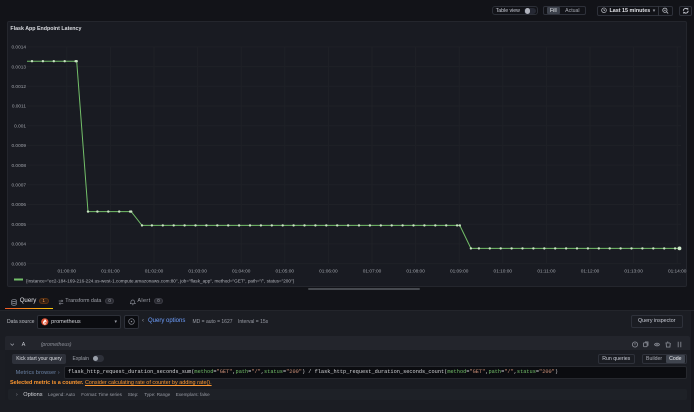 The image size is (694, 412). What do you see at coordinates (241, 272) in the screenshot?
I see `svg-text: 01:04:00` at bounding box center [241, 272].